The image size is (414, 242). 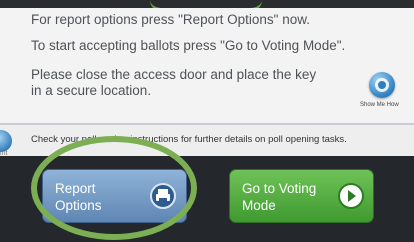 What do you see at coordinates (301, 196) in the screenshot?
I see `go-to-voting-mode-button: Go to Voting Mode` at bounding box center [301, 196].